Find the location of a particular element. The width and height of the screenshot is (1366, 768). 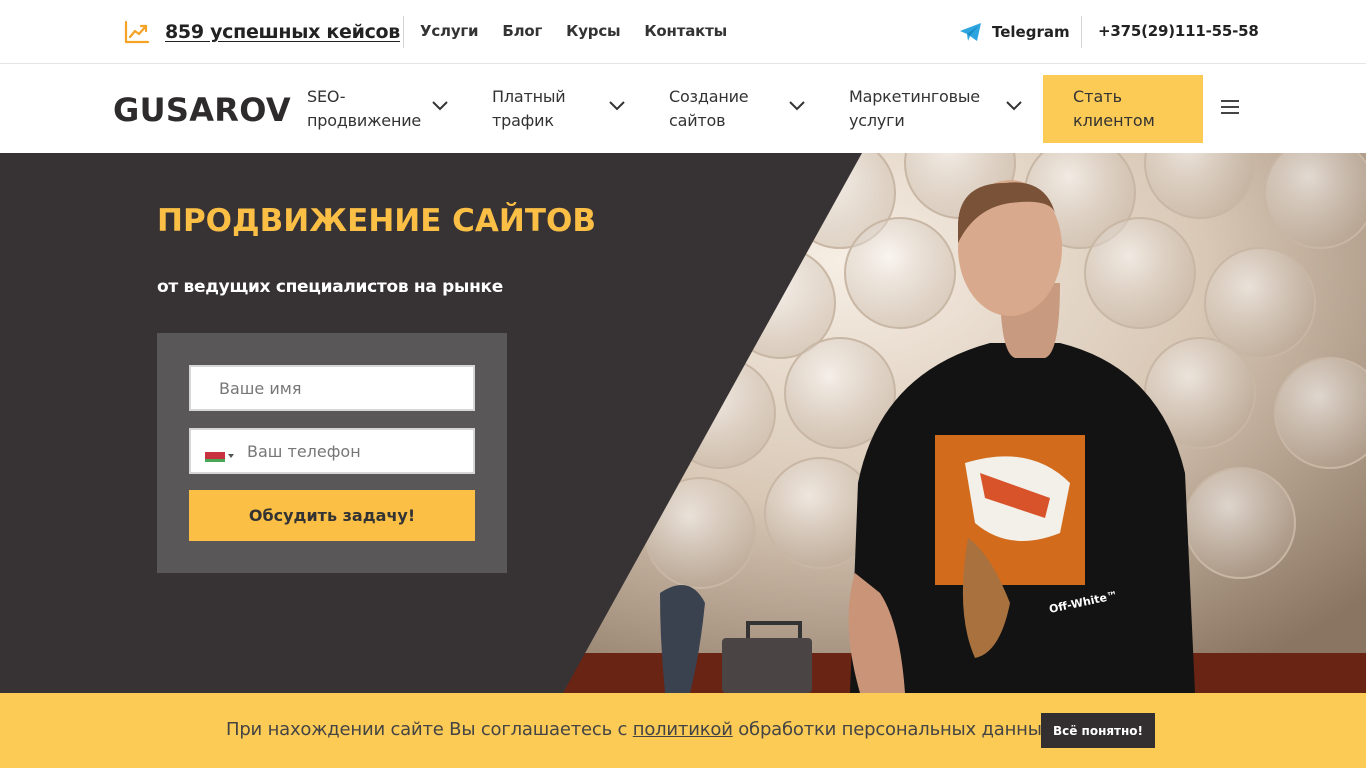

nav-item-sites: Создание сайтов is located at coordinates (738, 109).